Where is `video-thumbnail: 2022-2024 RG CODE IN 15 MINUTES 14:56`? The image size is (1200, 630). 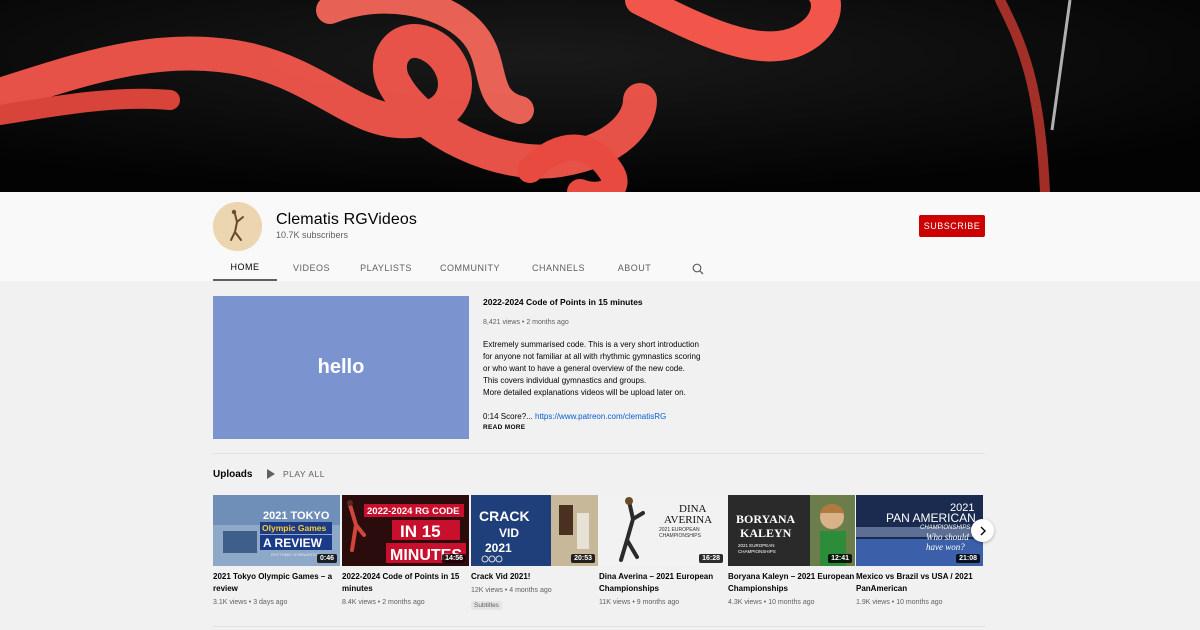 video-thumbnail: 2022-2024 RG CODE IN 15 MINUTES 14:56 is located at coordinates (405, 530).